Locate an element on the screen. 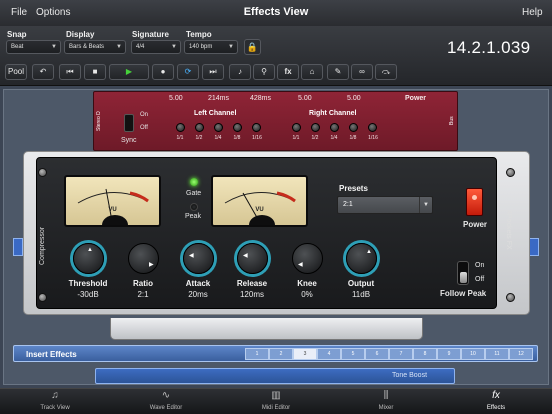  delay-value: 428ms is located at coordinates (261, 98).